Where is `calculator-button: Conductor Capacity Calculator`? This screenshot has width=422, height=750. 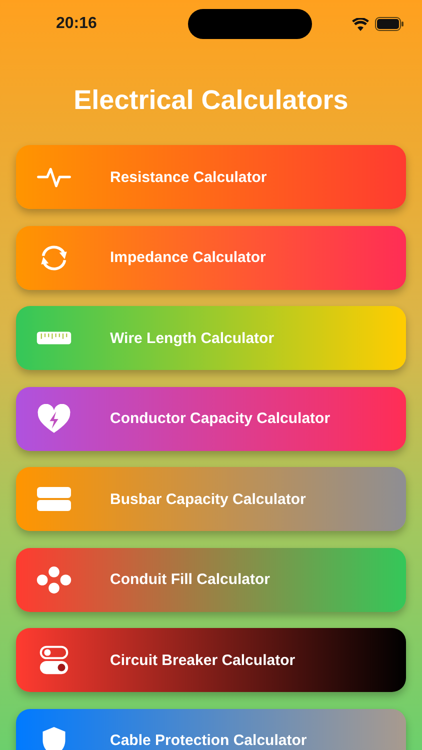
calculator-button: Conductor Capacity Calculator is located at coordinates (211, 418).